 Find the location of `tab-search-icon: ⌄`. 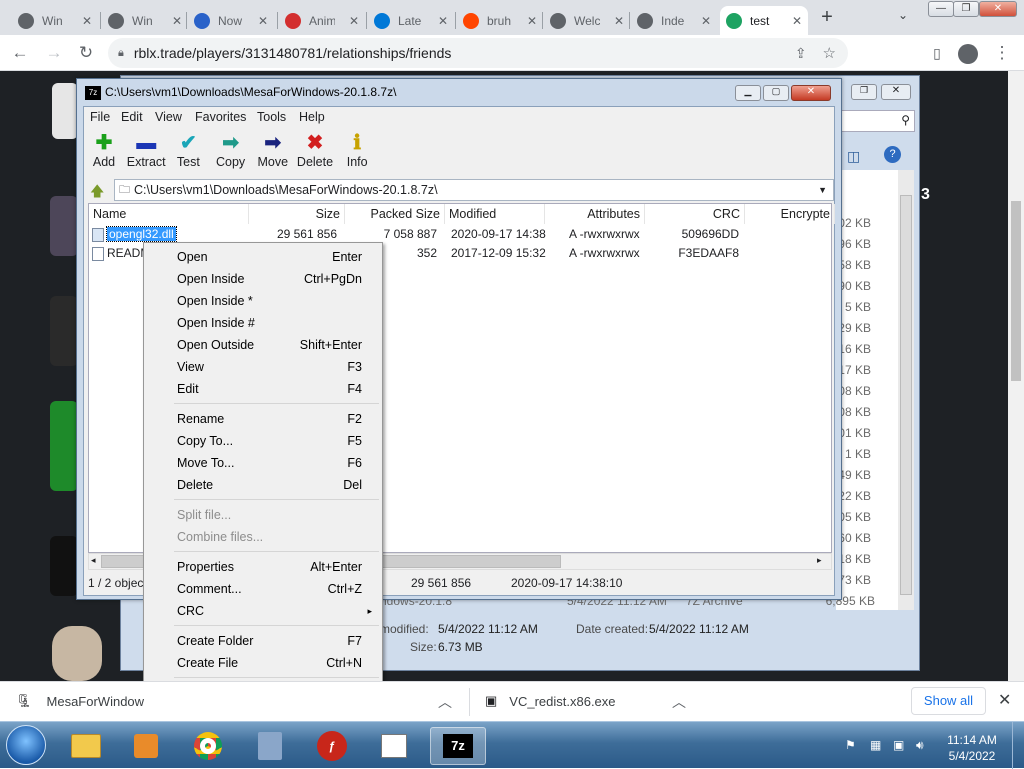

tab-search-icon: ⌄ is located at coordinates (903, 15).